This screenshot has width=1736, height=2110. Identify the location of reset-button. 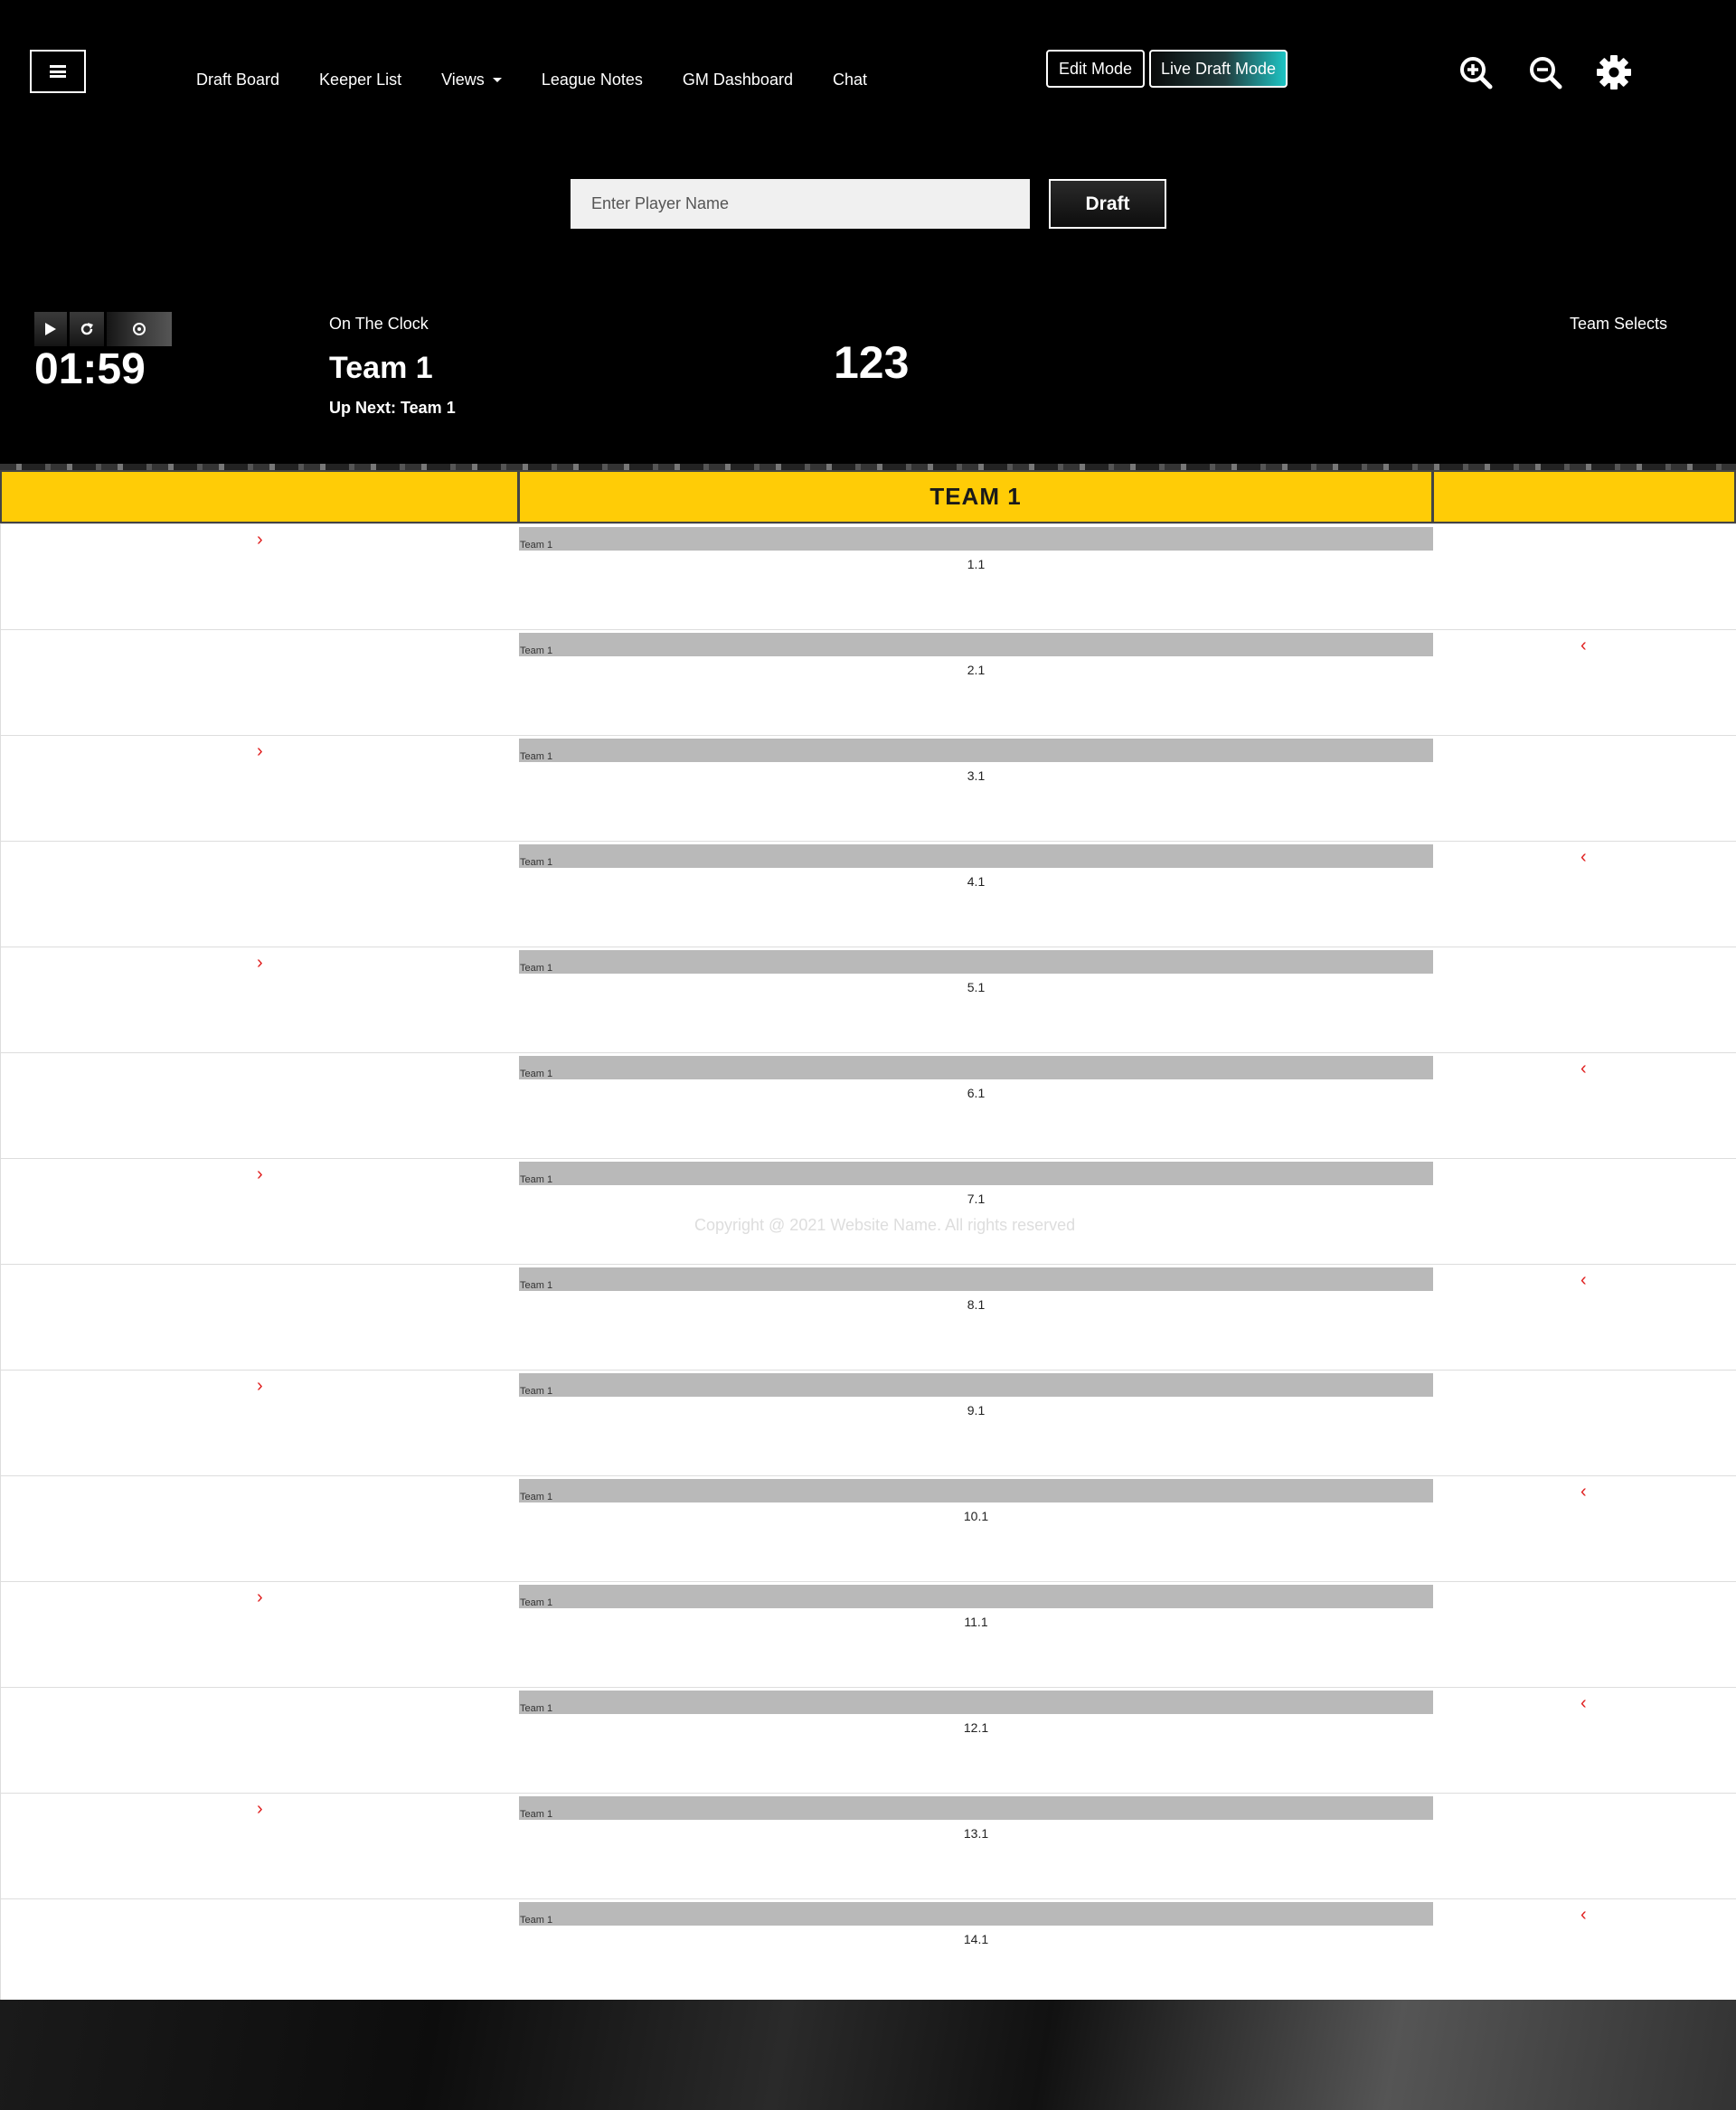
(87, 329).